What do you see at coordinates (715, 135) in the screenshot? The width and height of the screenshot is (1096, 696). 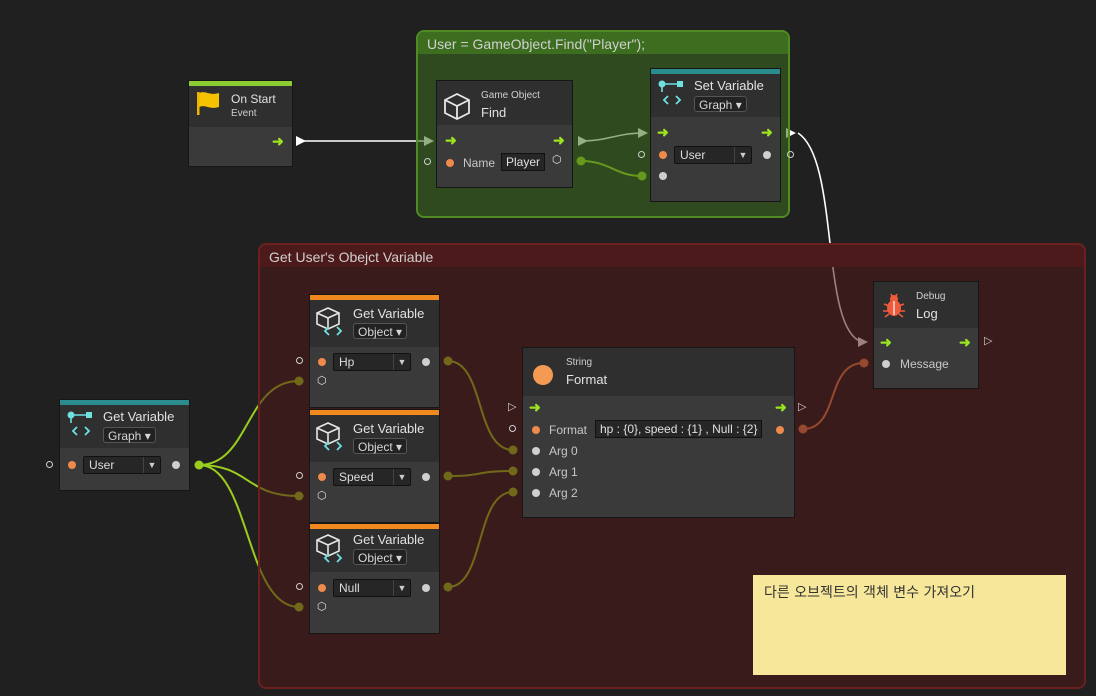 I see `node-set-variable: Set Variable Graph ▾ ➜ ➜ User ▼` at bounding box center [715, 135].